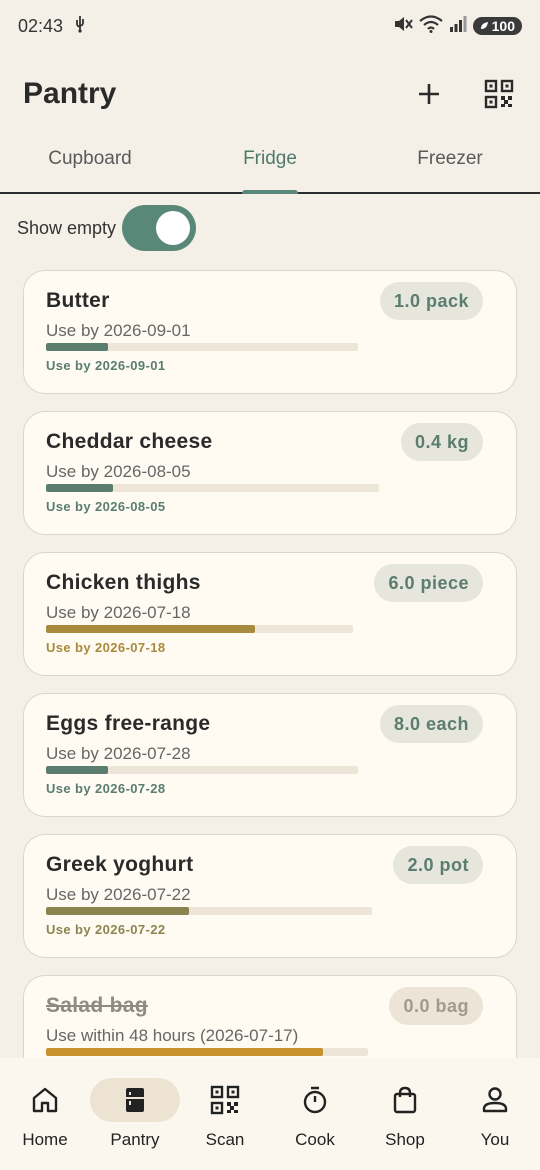  Describe the element at coordinates (403, 26) in the screenshot. I see `mute-icon` at that location.